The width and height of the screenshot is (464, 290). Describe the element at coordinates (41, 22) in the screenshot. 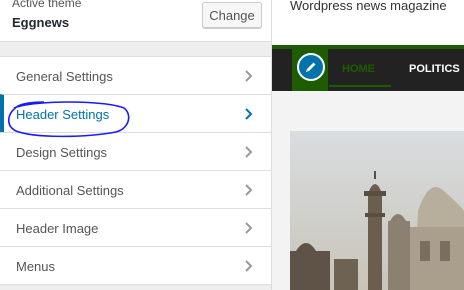

I see `theme-name: Eggnews` at that location.